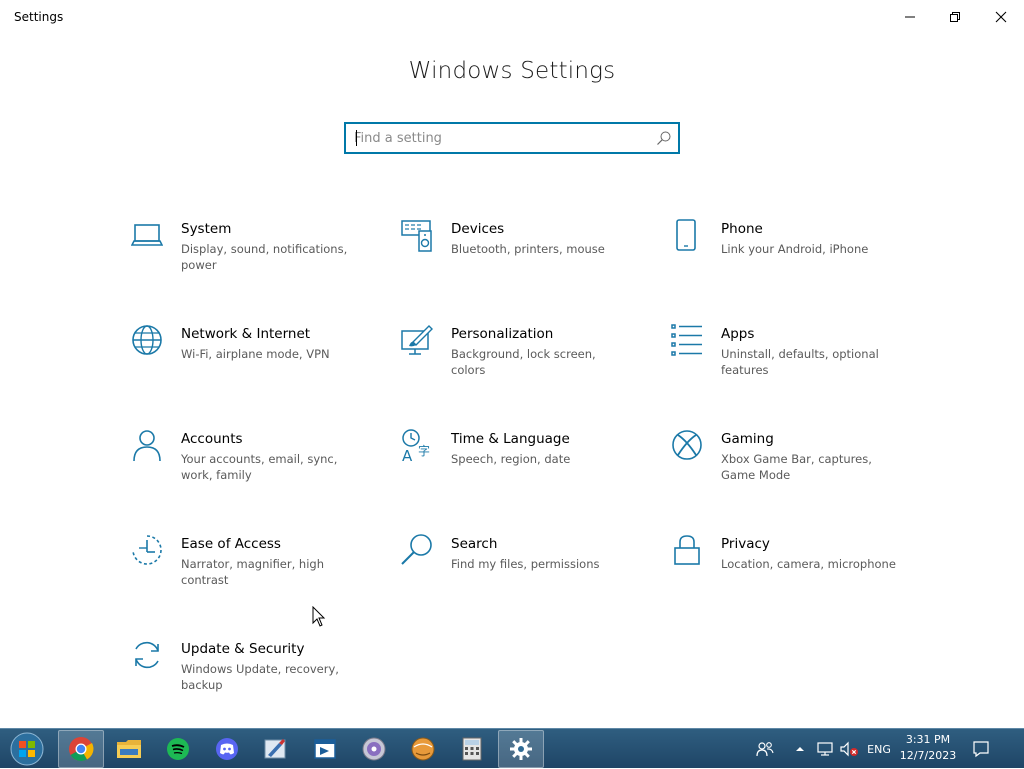 The image size is (1024, 769). I want to click on category-name: Ease of Access, so click(231, 544).